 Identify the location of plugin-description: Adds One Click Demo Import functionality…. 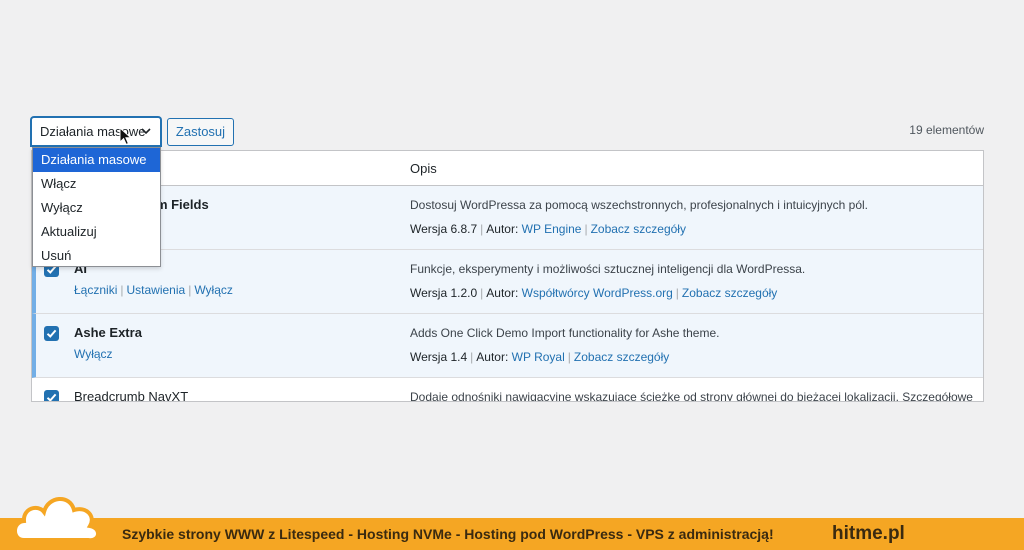
(565, 333).